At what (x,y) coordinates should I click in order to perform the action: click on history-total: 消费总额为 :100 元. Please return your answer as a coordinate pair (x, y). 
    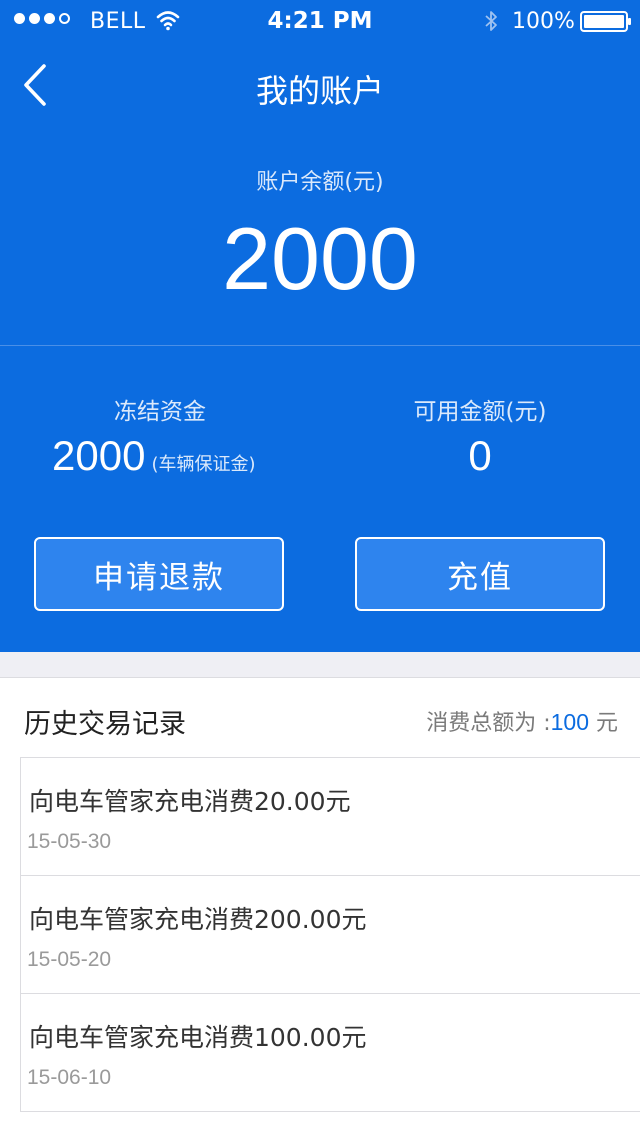
    Looking at the image, I should click on (522, 721).